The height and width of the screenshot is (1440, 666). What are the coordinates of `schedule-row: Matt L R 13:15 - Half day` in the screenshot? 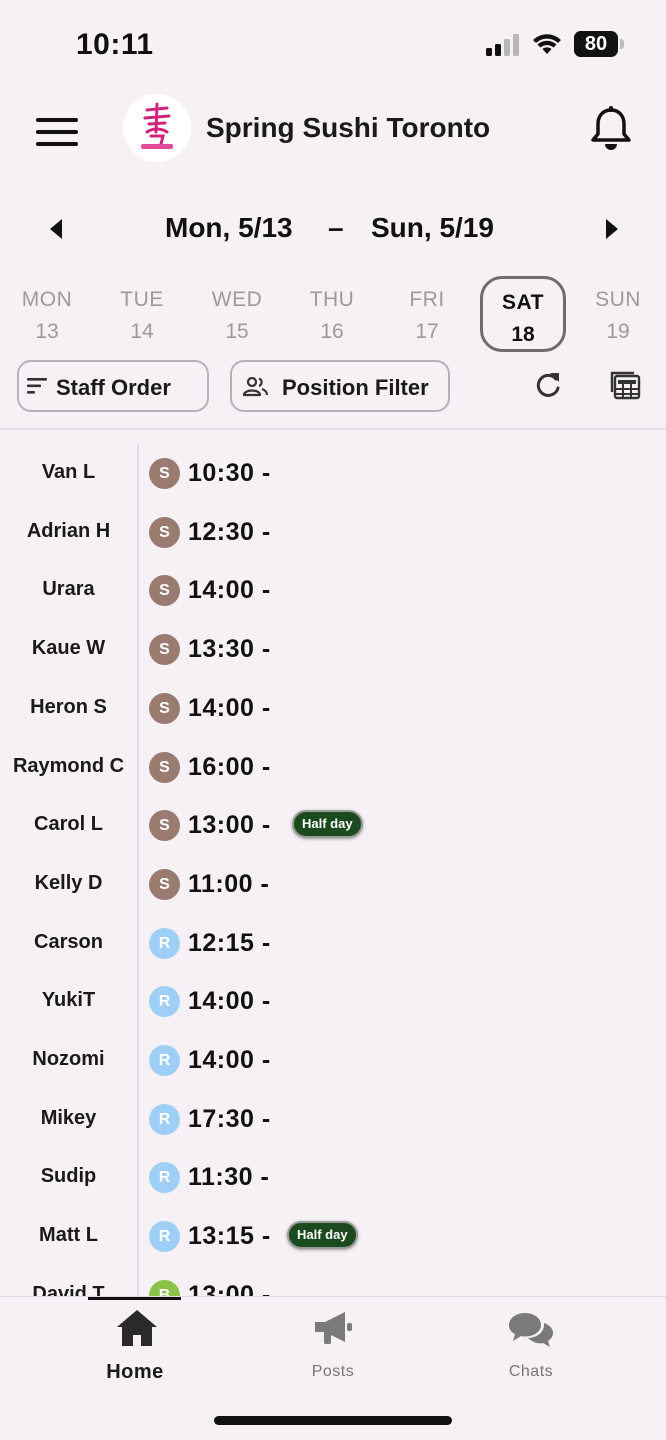 It's located at (333, 1236).